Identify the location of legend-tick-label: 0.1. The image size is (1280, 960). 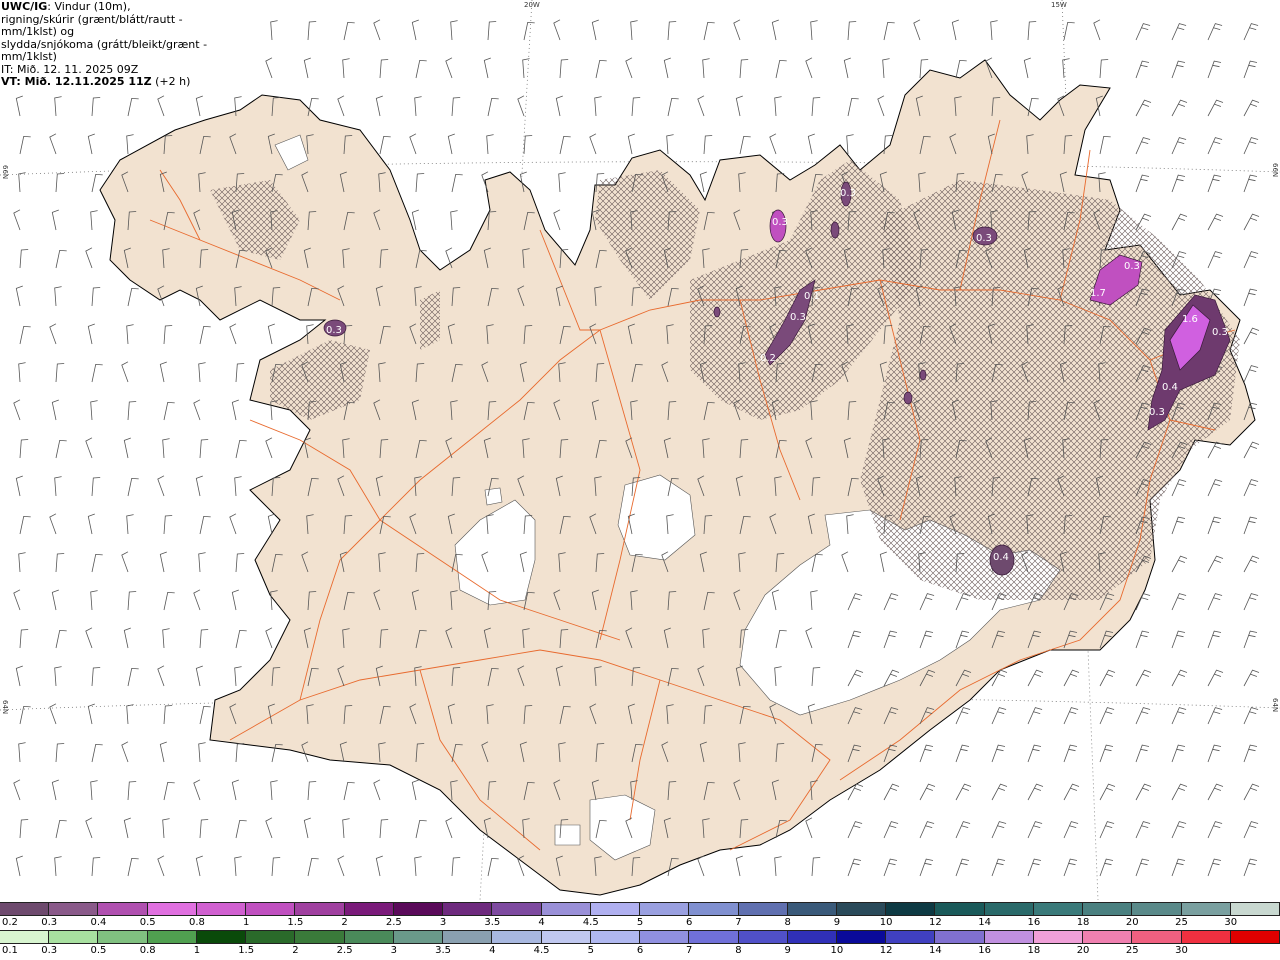
(10, 950).